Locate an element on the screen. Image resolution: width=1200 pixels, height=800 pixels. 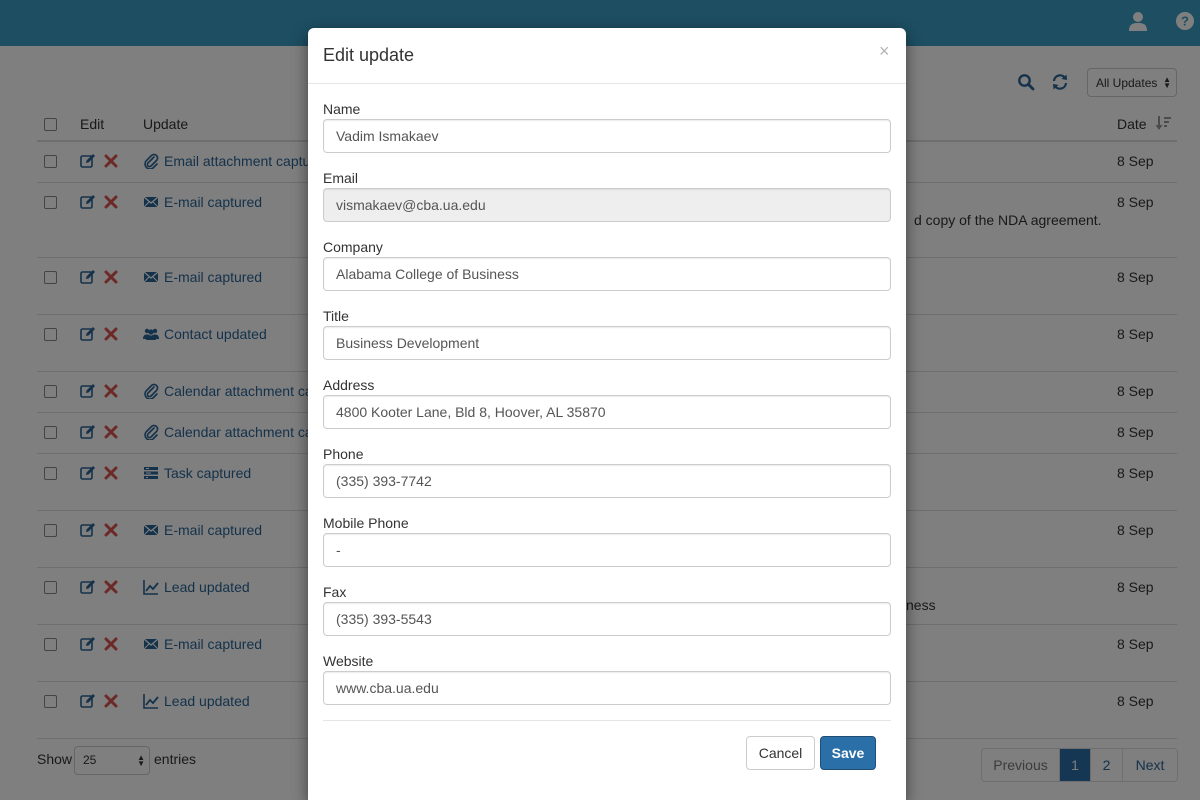
mobile-phone-label: Mobile Phone is located at coordinates (366, 523).